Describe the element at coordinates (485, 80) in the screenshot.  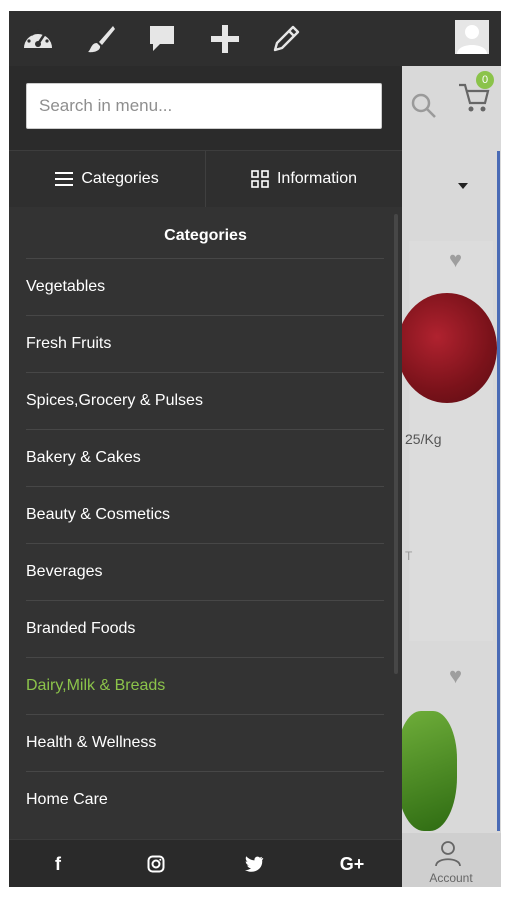
I see `cart-count-badge: 0` at that location.